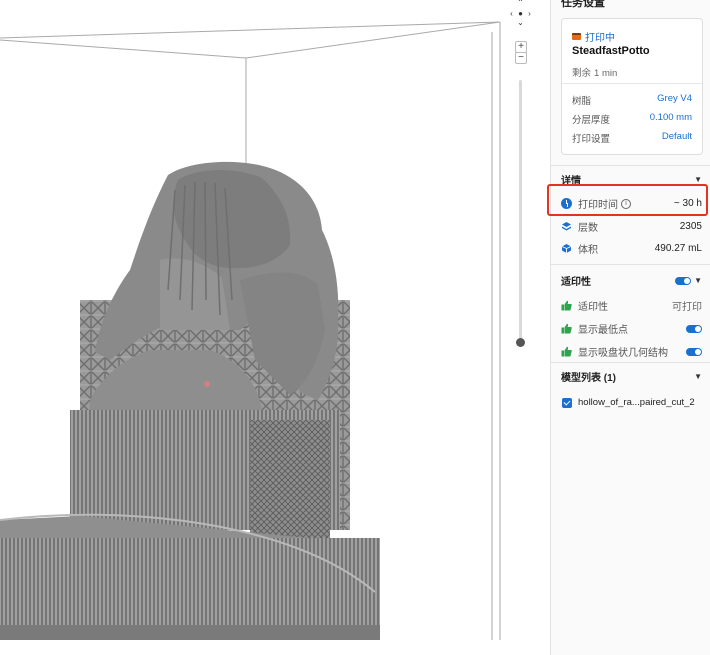  I want to click on print-status-text: 打印中, so click(600, 38).